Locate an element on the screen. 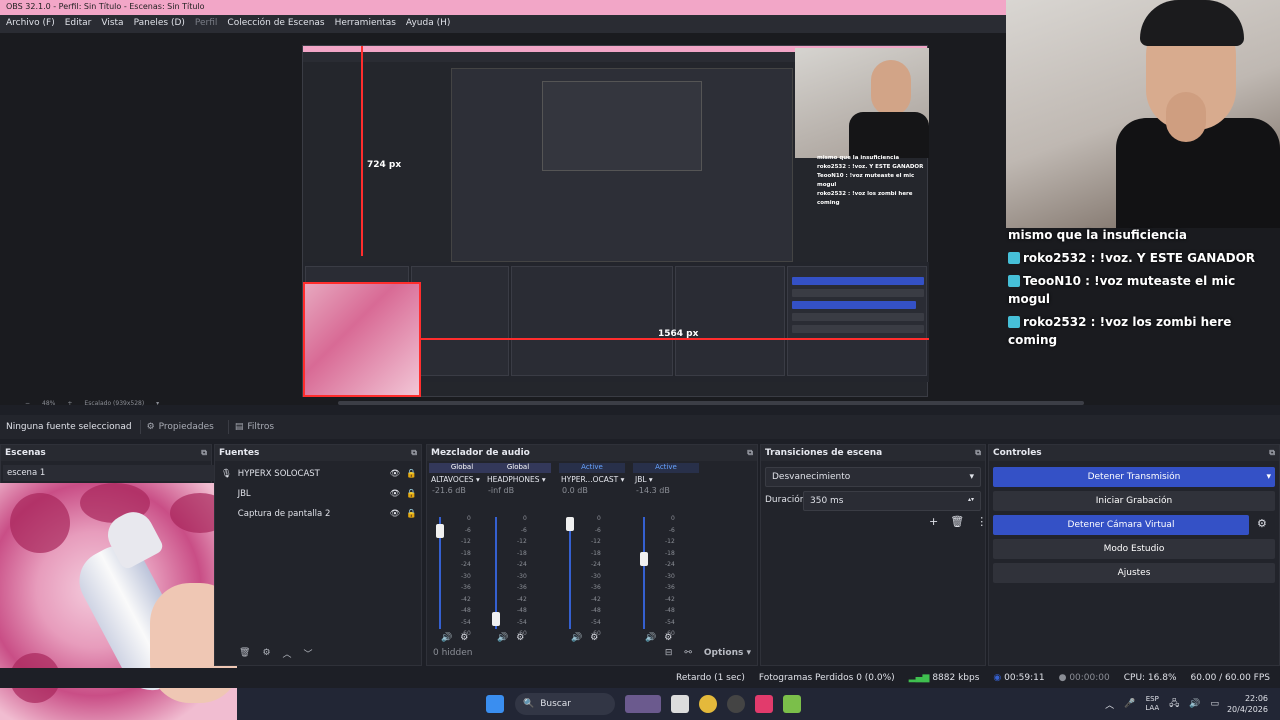 This screenshot has width=1280, height=720. more-icon: ⋮ is located at coordinates (981, 521).